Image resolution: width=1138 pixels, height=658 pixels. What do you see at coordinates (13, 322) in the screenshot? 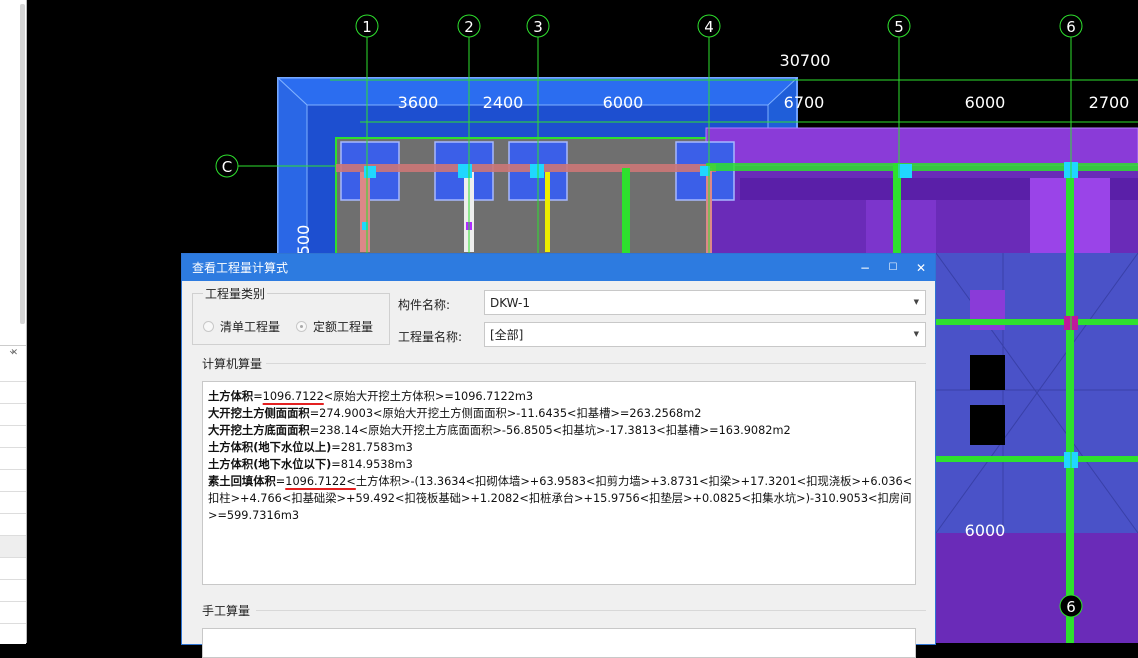
I see `left-panel-strip: ⌄ ✕` at bounding box center [13, 322].